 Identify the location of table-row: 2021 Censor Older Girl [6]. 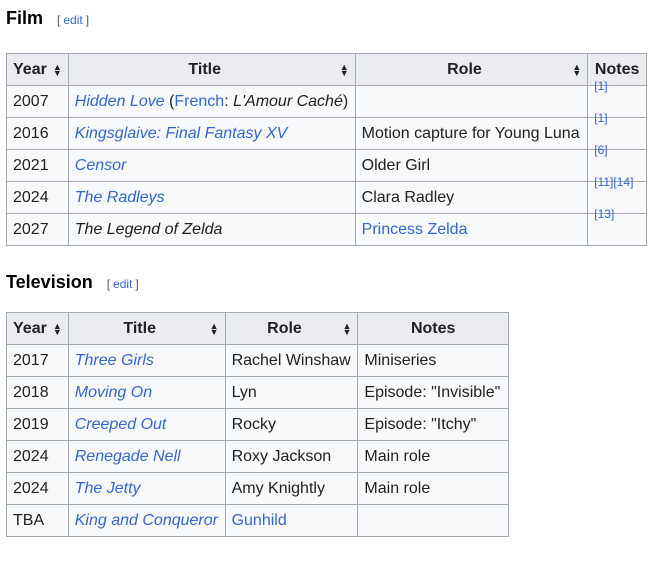
(326, 163).